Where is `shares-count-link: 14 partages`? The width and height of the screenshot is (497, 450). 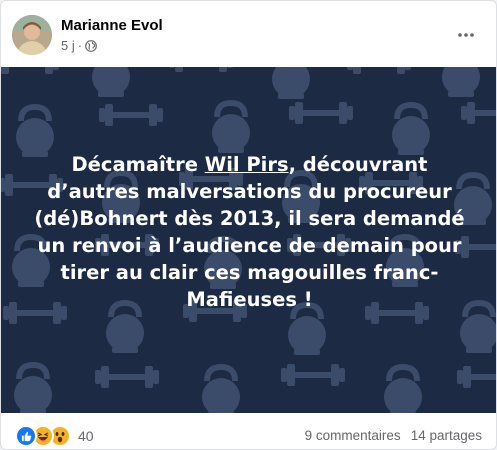
shares-count-link: 14 partages is located at coordinates (446, 435).